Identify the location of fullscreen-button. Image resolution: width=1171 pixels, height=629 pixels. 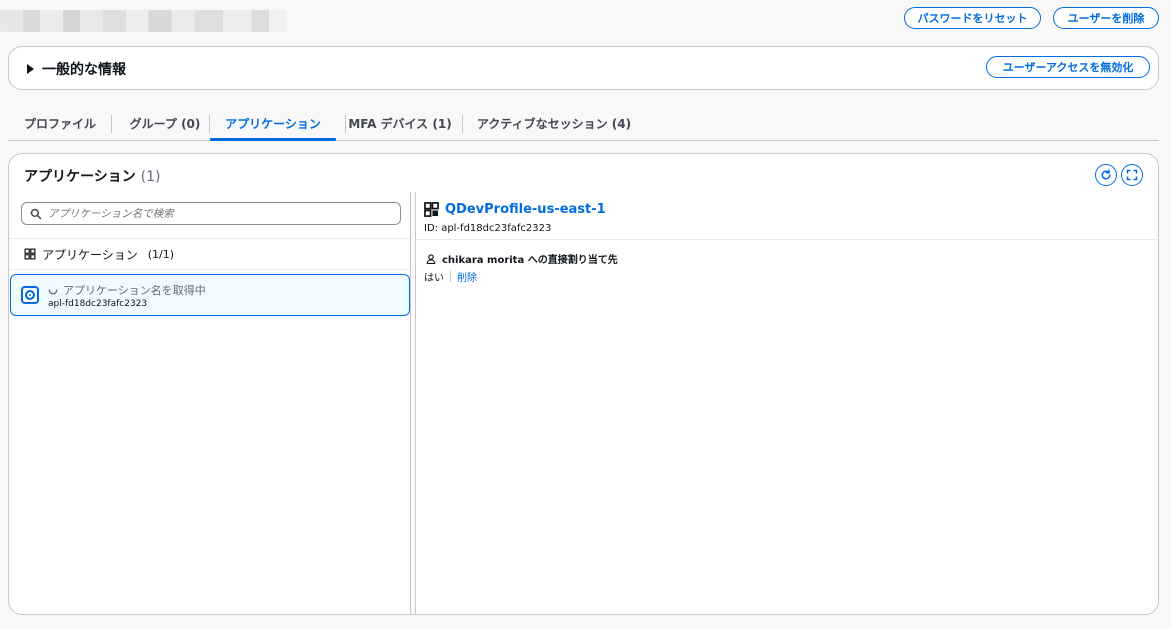
(1132, 175).